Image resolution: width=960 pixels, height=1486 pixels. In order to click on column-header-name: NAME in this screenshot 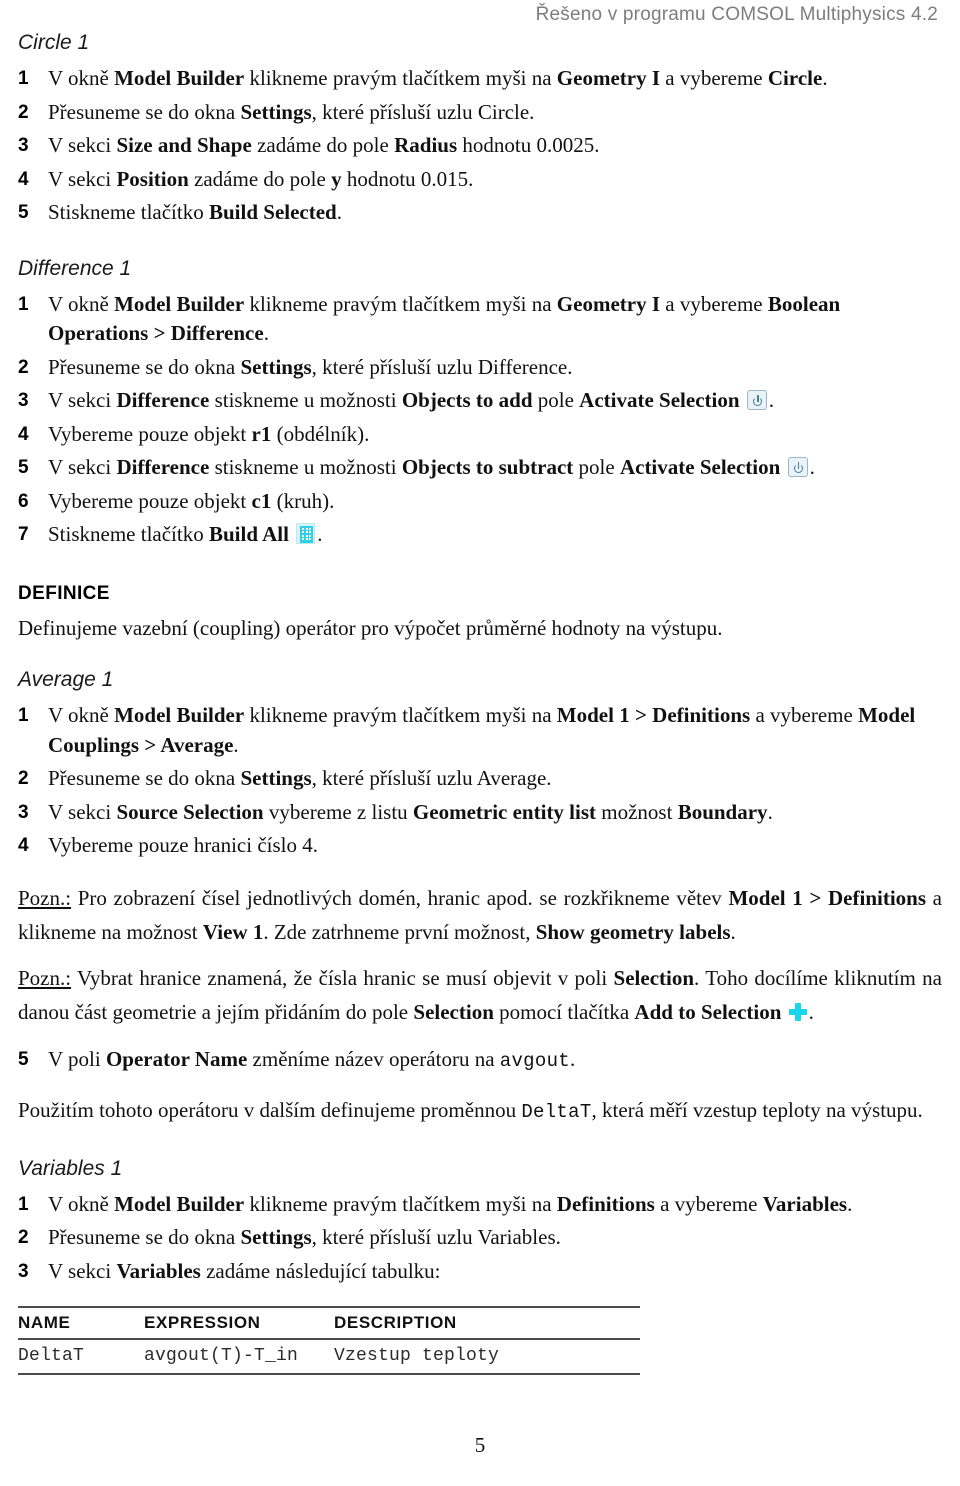, I will do `click(81, 1323)`.